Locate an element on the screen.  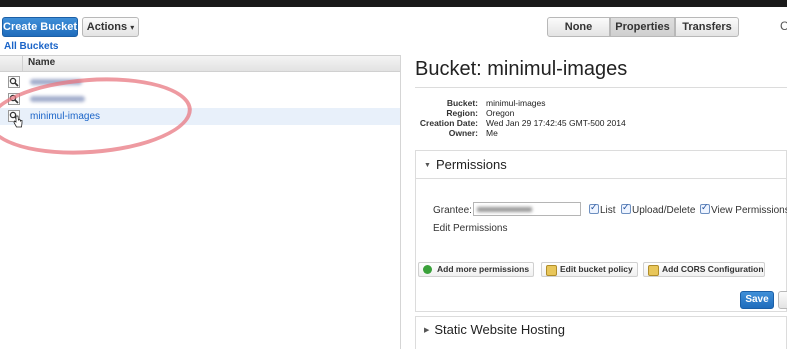
triangle-down-icon: ▼ is located at coordinates (427, 165).